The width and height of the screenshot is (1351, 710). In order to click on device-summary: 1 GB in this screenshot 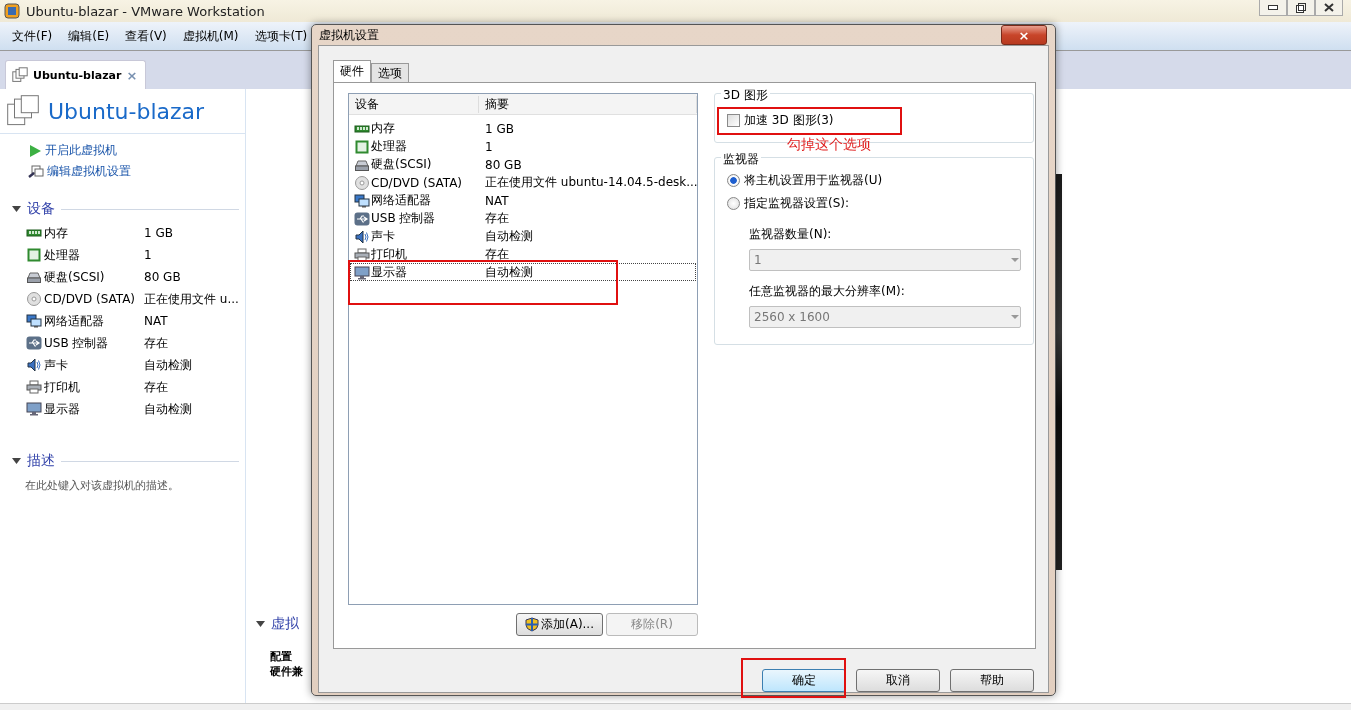, I will do `click(499, 128)`.